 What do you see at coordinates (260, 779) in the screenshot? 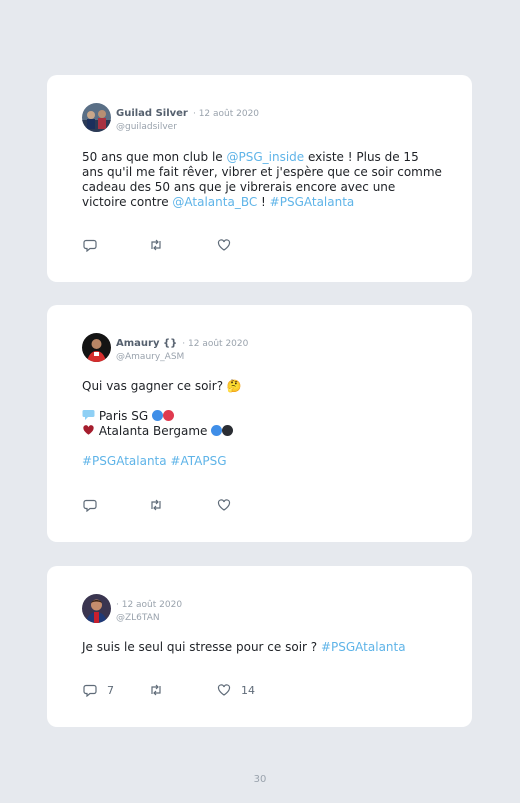
I see `page-number: 30` at bounding box center [260, 779].